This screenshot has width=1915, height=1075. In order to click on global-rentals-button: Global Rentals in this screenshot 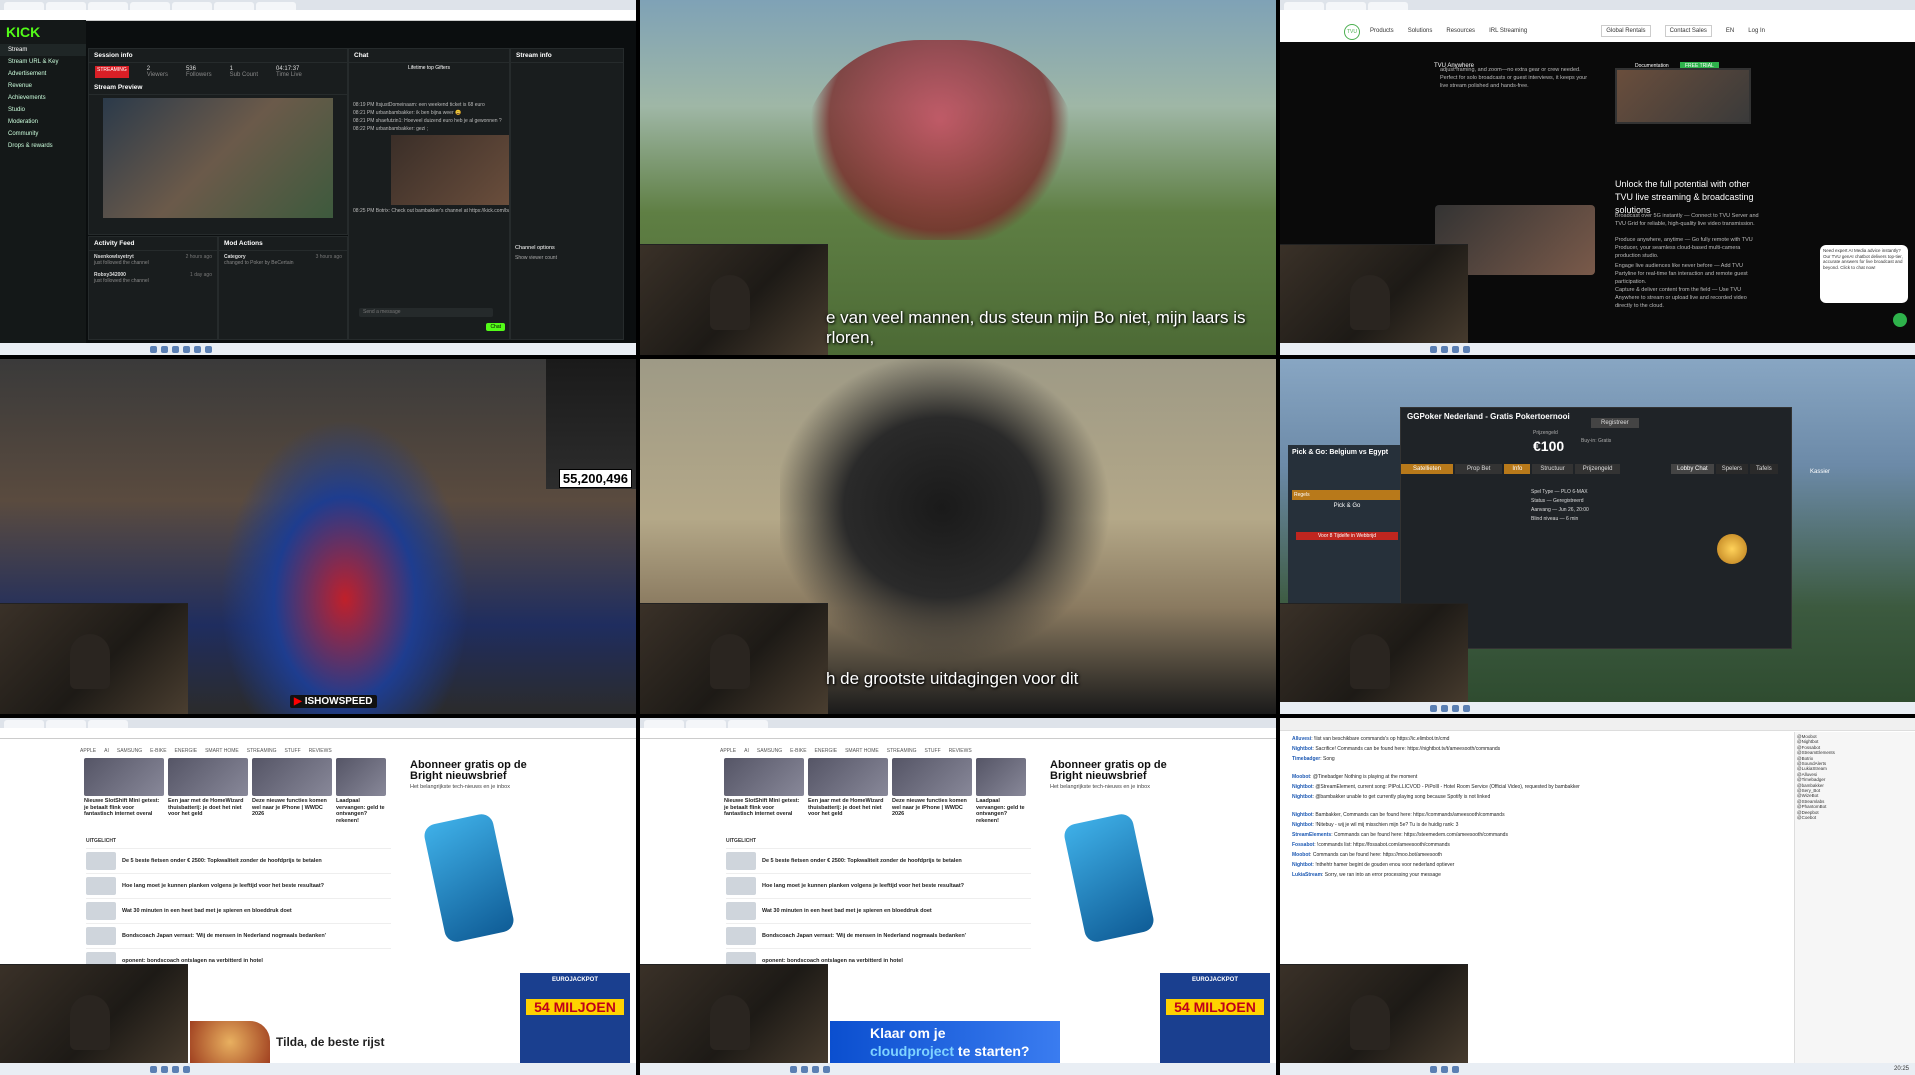, I will do `click(1626, 31)`.